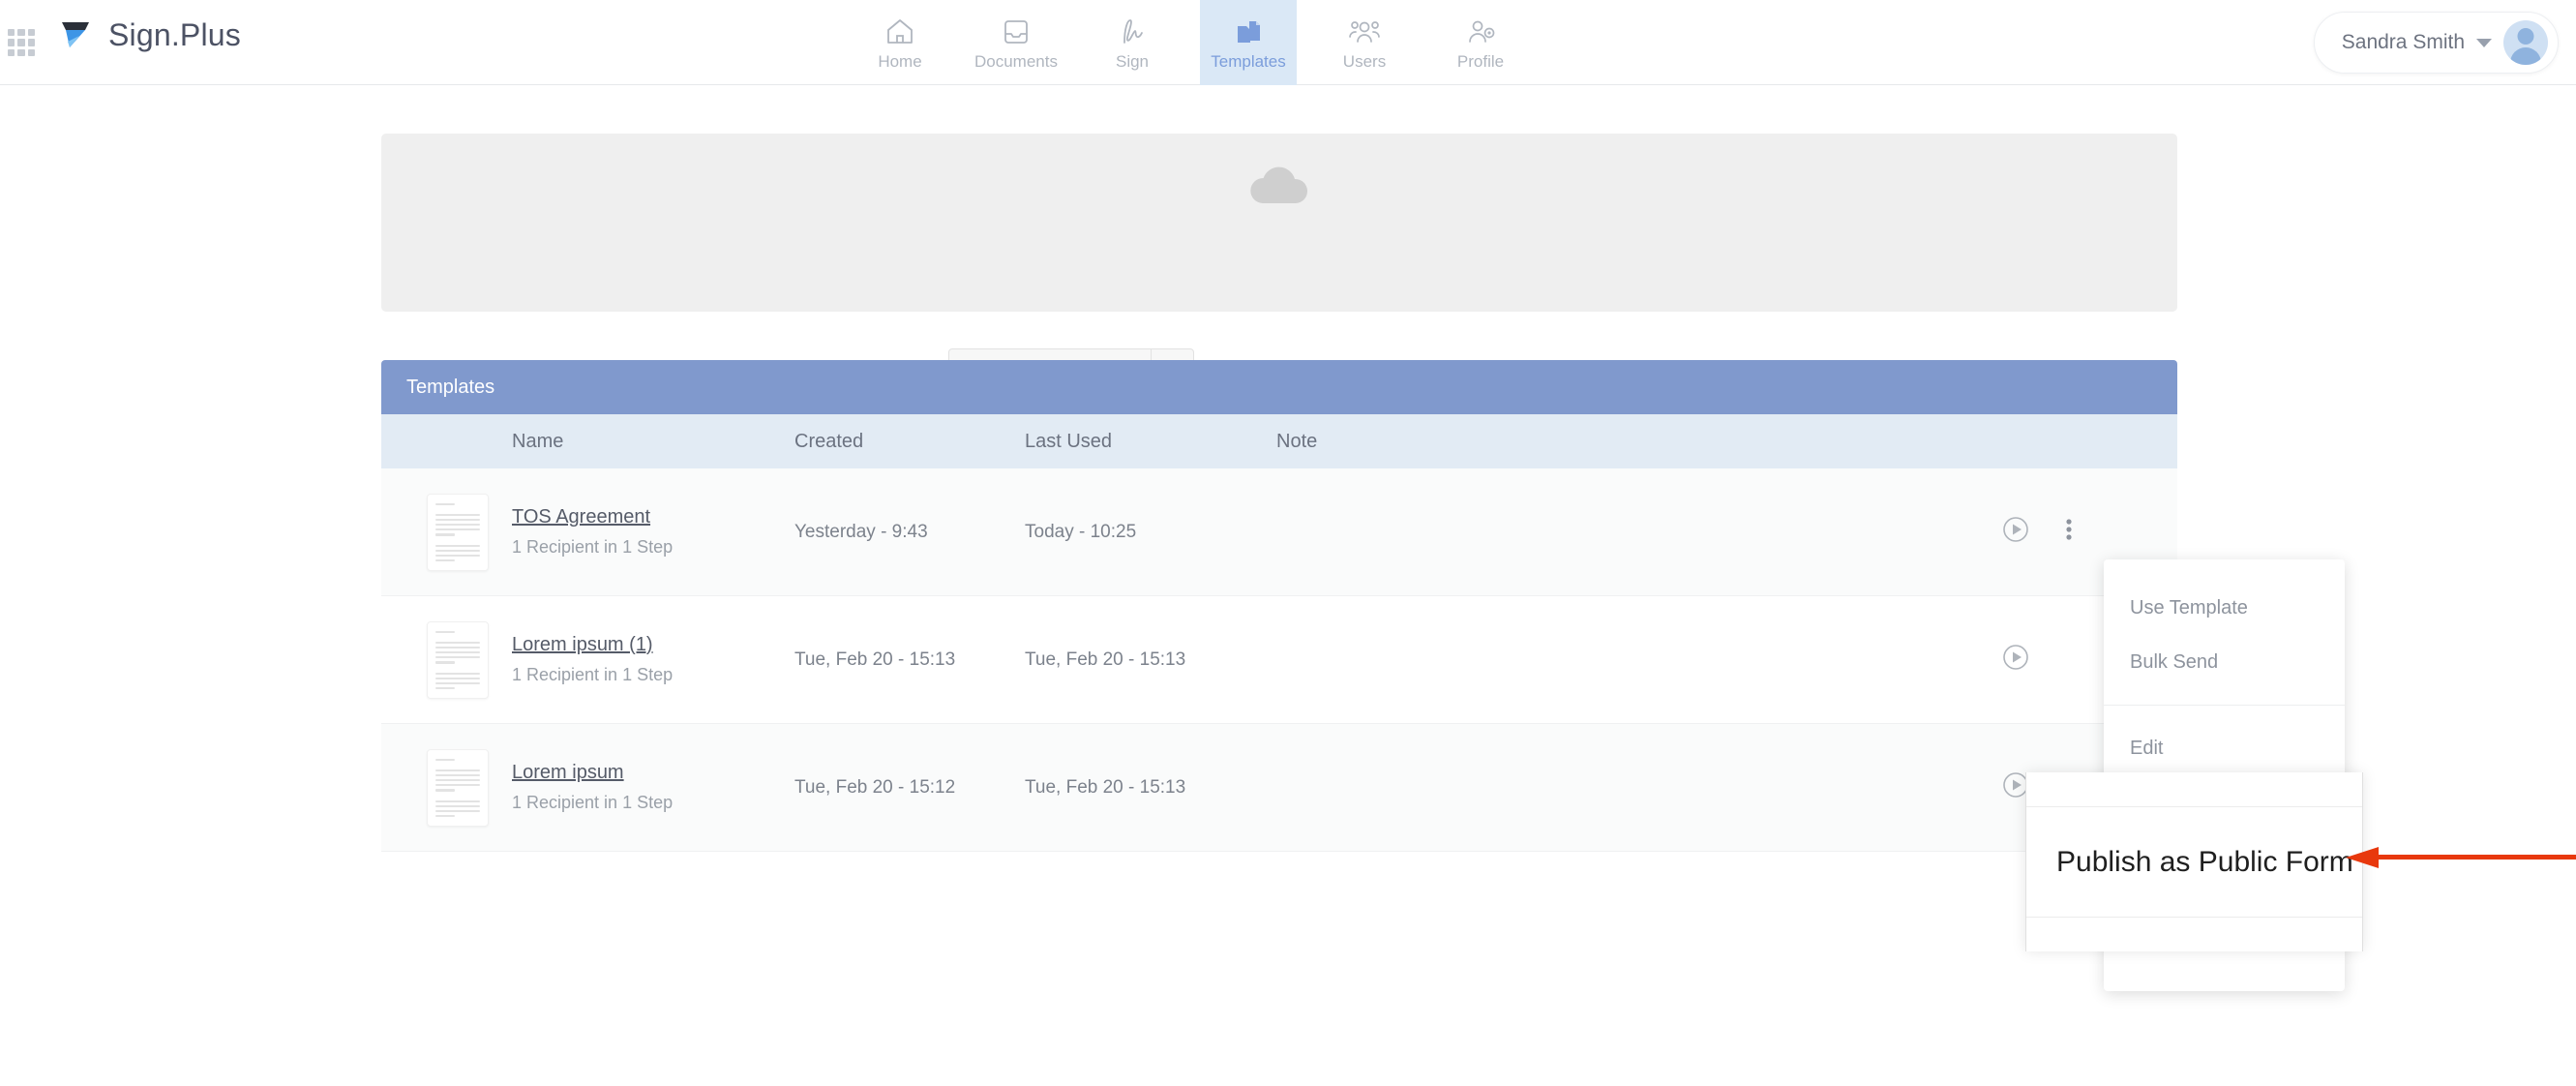 Image resolution: width=2576 pixels, height=1086 pixels. Describe the element at coordinates (1081, 531) in the screenshot. I see `template-last-used: Today - 10:25` at that location.